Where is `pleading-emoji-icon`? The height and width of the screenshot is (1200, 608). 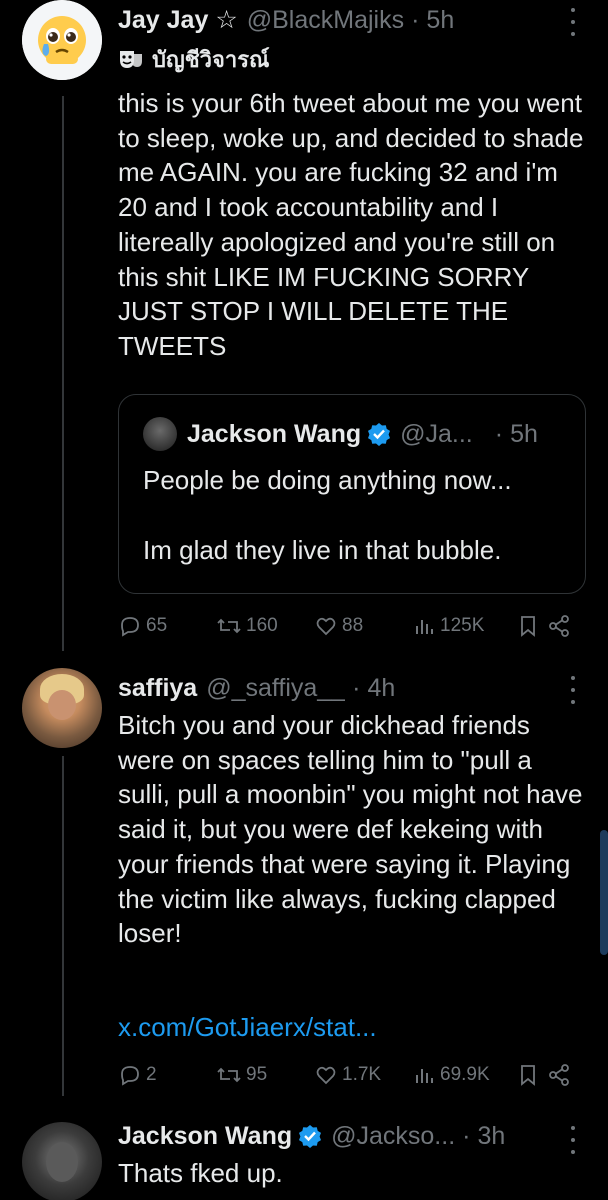
pleading-emoji-icon is located at coordinates (62, 40).